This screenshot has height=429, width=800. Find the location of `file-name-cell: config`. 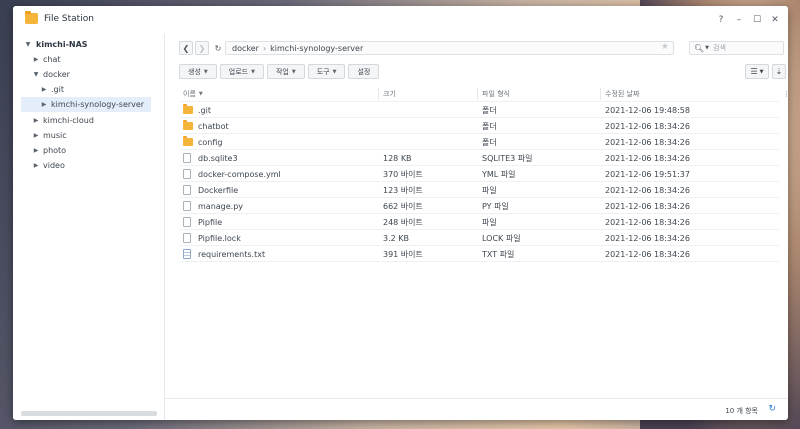

file-name-cell: config is located at coordinates (202, 142).